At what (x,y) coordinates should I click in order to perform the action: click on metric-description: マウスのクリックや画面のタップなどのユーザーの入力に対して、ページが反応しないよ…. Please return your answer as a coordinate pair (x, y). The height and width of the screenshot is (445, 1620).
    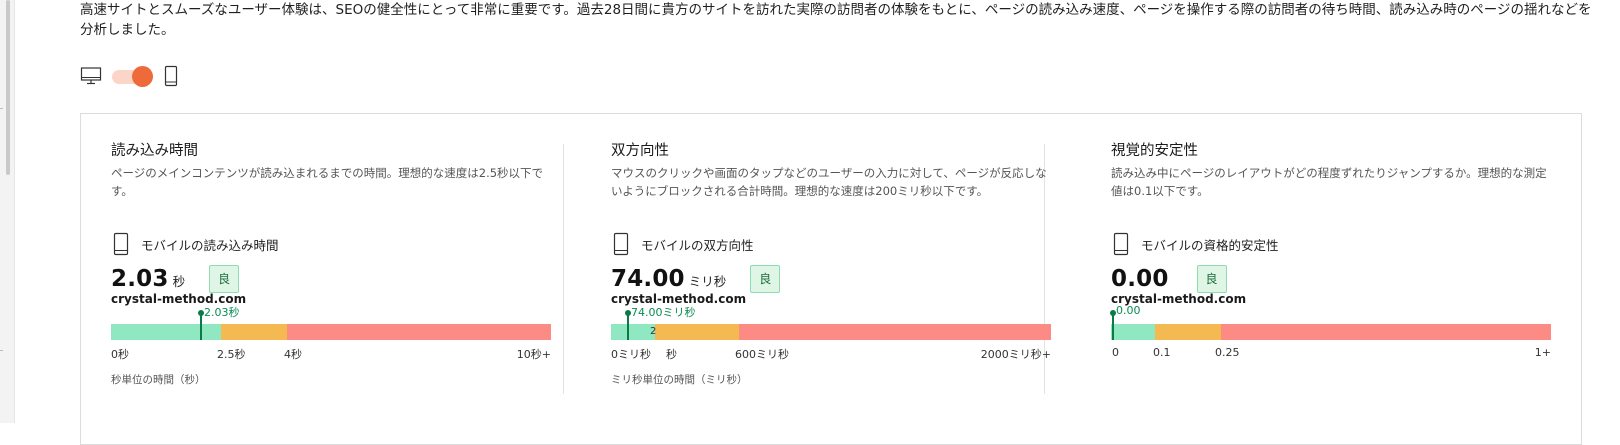
    Looking at the image, I should click on (829, 182).